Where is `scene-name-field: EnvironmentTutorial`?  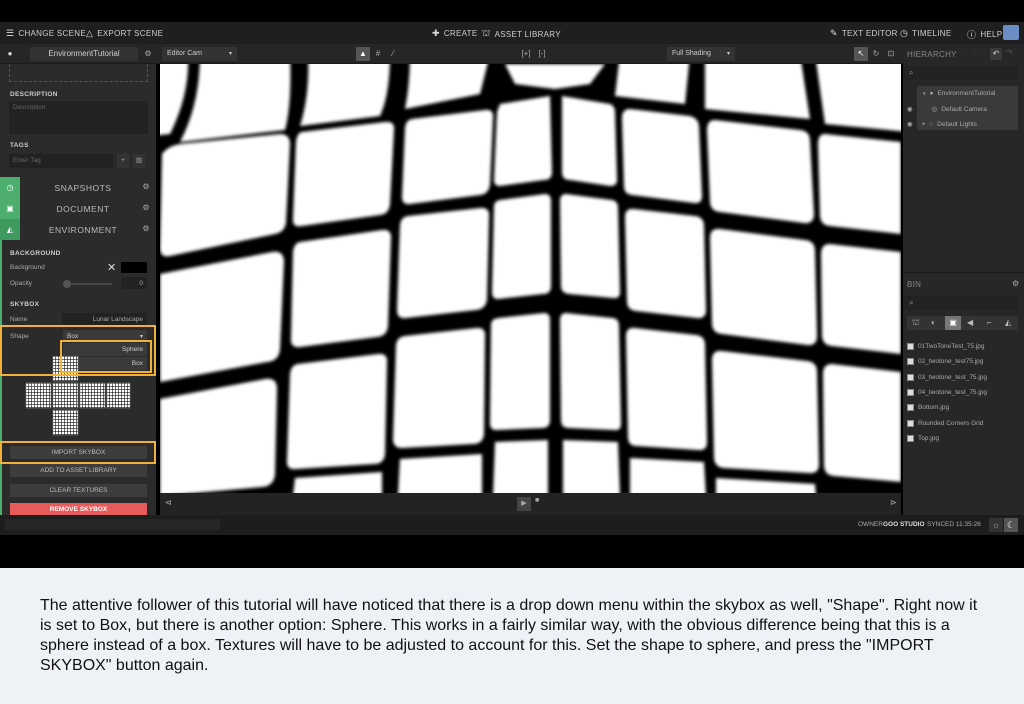 scene-name-field: EnvironmentTutorial is located at coordinates (84, 54).